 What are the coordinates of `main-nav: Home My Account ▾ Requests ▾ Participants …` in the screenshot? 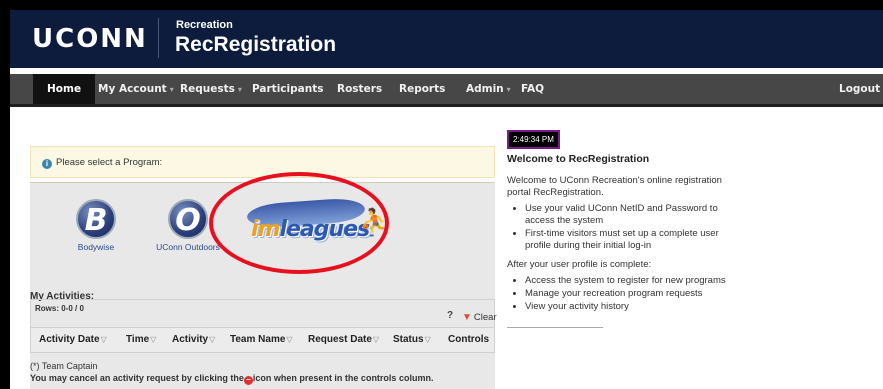 It's located at (446, 90).